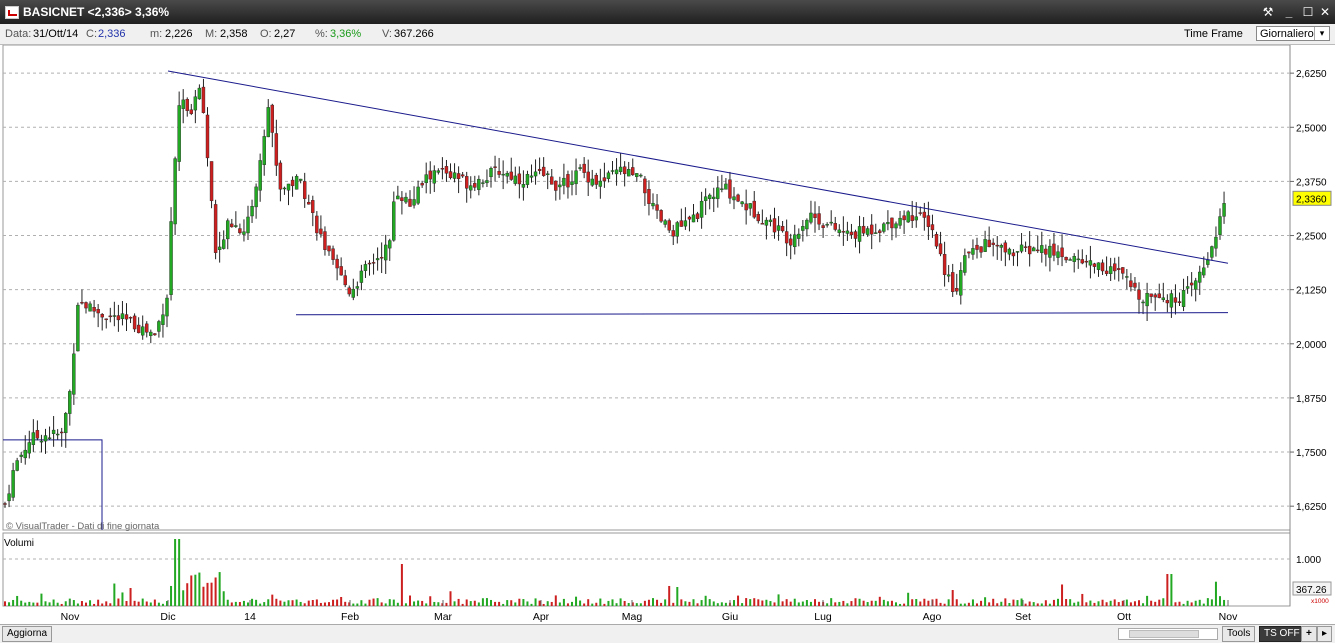 The image size is (1335, 643). Describe the element at coordinates (1268, 12) in the screenshot. I see `settings-tool-icon: ⚒` at that location.